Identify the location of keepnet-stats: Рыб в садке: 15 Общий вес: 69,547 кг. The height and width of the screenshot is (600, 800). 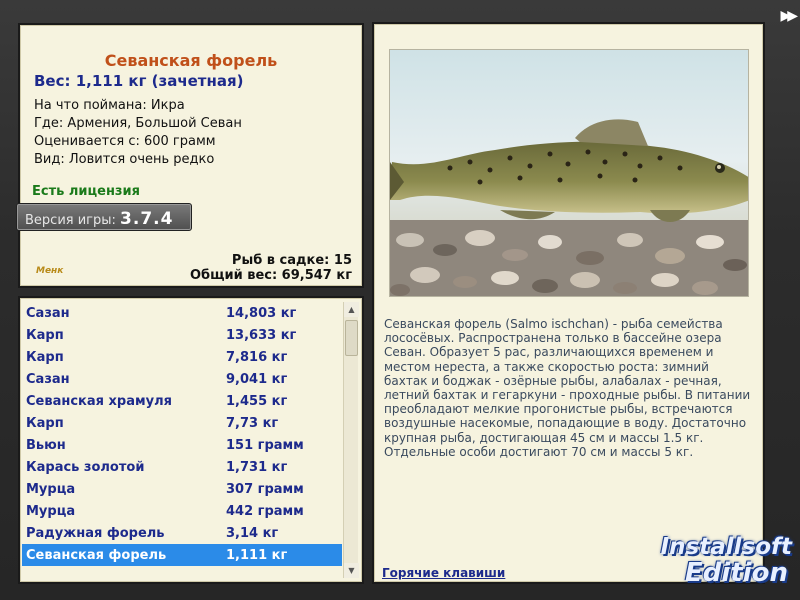
(271, 268).